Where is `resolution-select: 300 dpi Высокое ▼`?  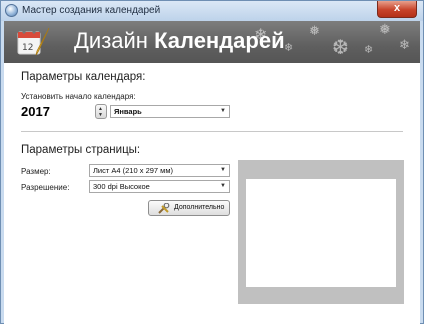 resolution-select: 300 dpi Высокое ▼ is located at coordinates (159, 186).